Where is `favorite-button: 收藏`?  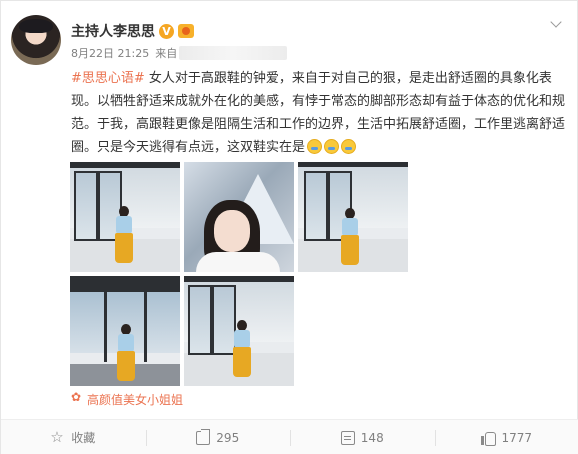 favorite-button: 收藏 is located at coordinates (73, 437).